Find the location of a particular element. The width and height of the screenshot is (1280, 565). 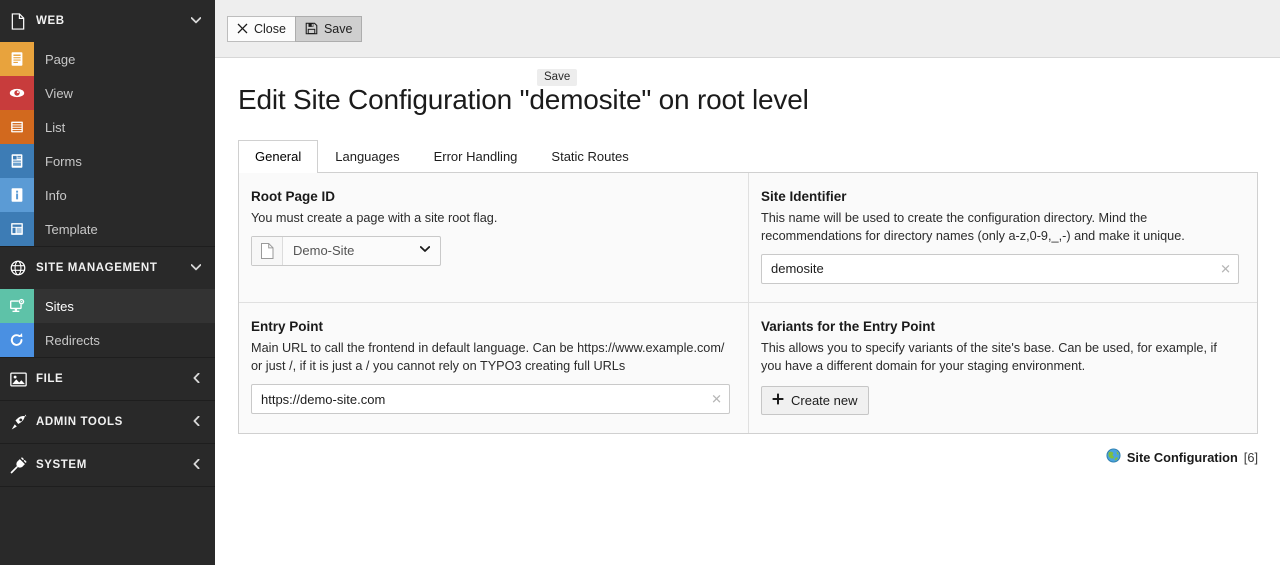

sidebar-item-page: Page is located at coordinates (107, 59).